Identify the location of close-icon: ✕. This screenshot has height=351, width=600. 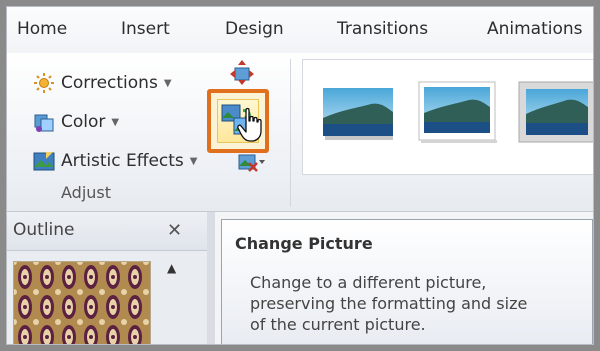
(174, 230).